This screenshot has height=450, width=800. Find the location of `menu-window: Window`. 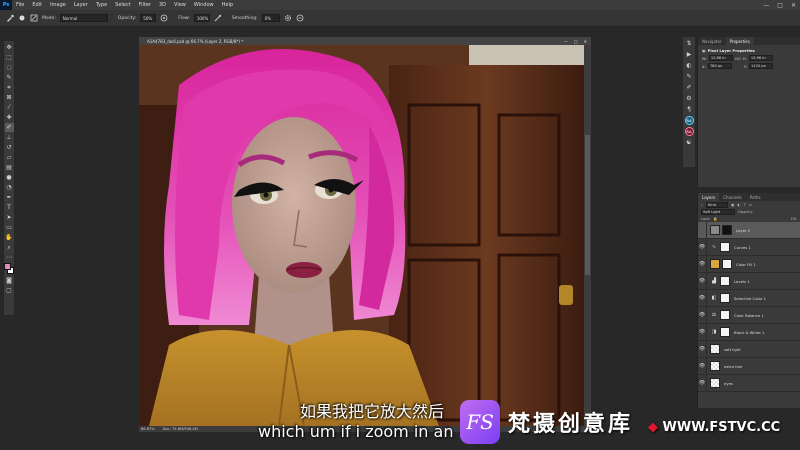

menu-window: Window is located at coordinates (204, 5).